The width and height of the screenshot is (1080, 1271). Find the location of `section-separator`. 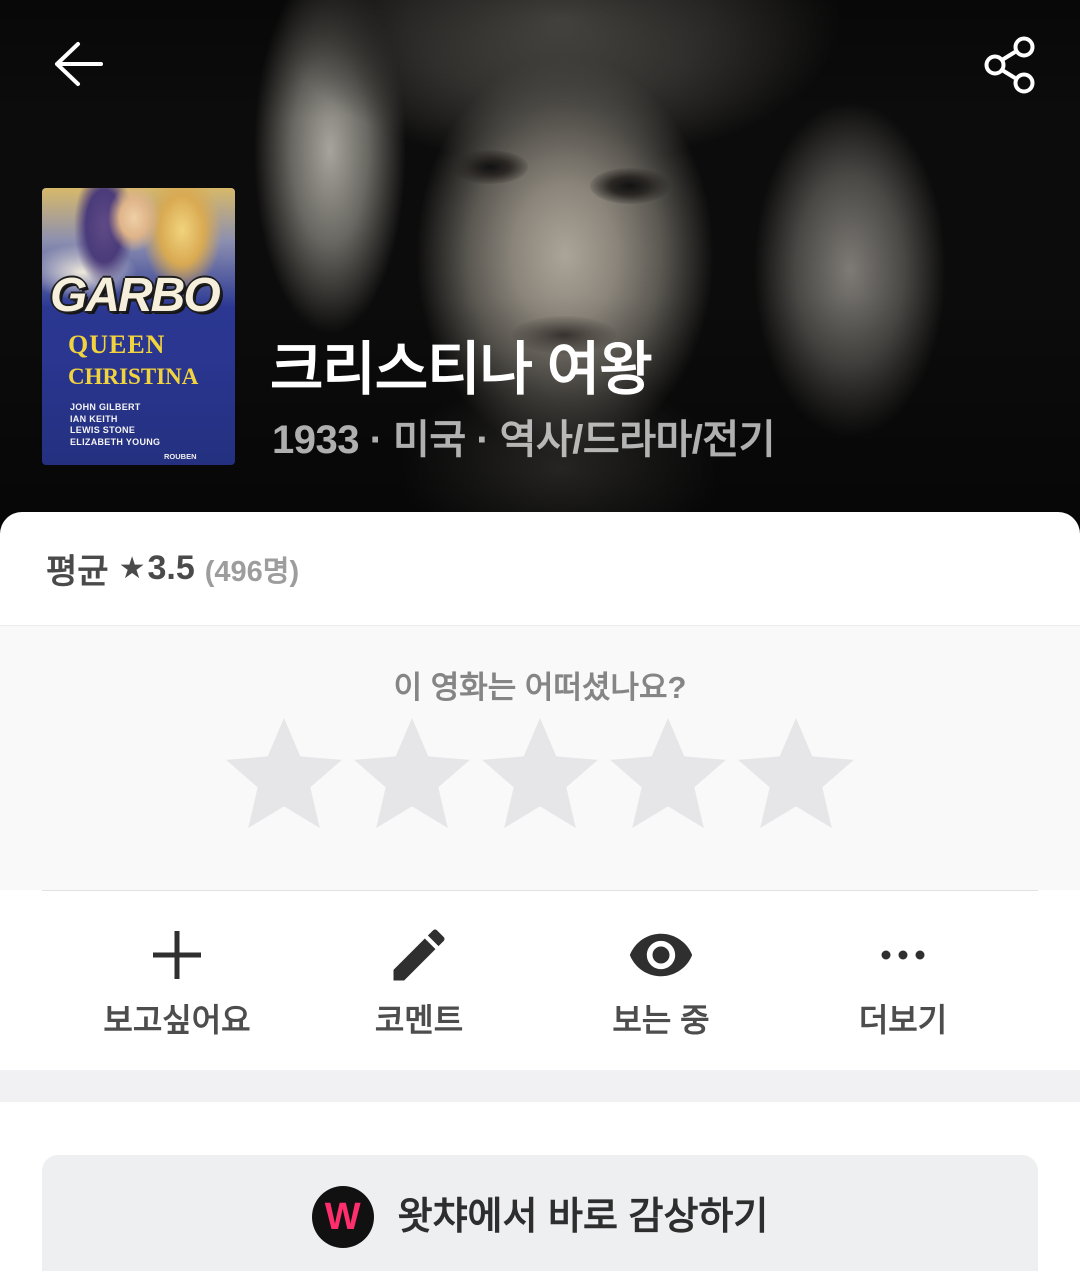

section-separator is located at coordinates (540, 1086).